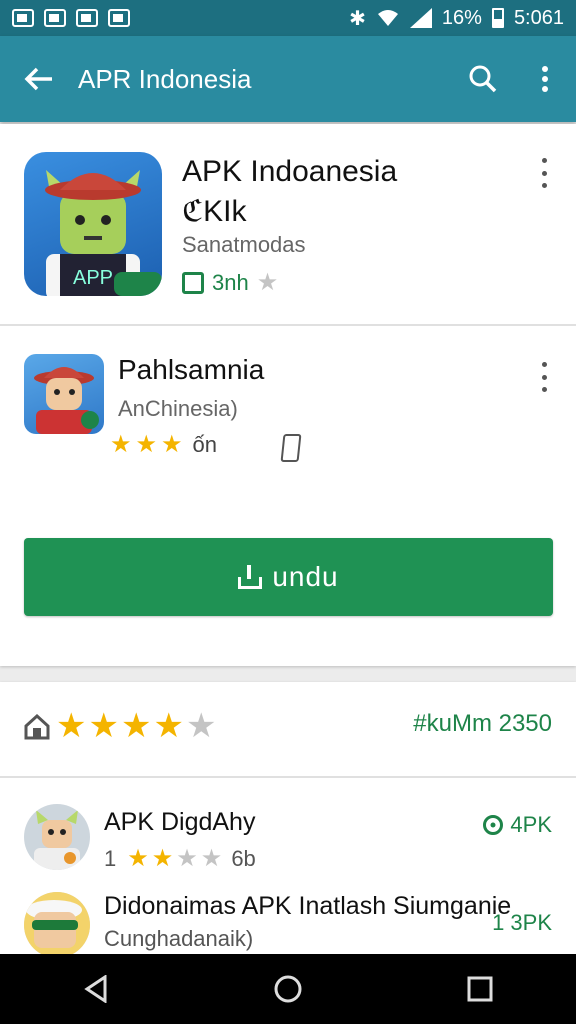  I want to click on app-title-line2: ℭKIk, so click(214, 211).